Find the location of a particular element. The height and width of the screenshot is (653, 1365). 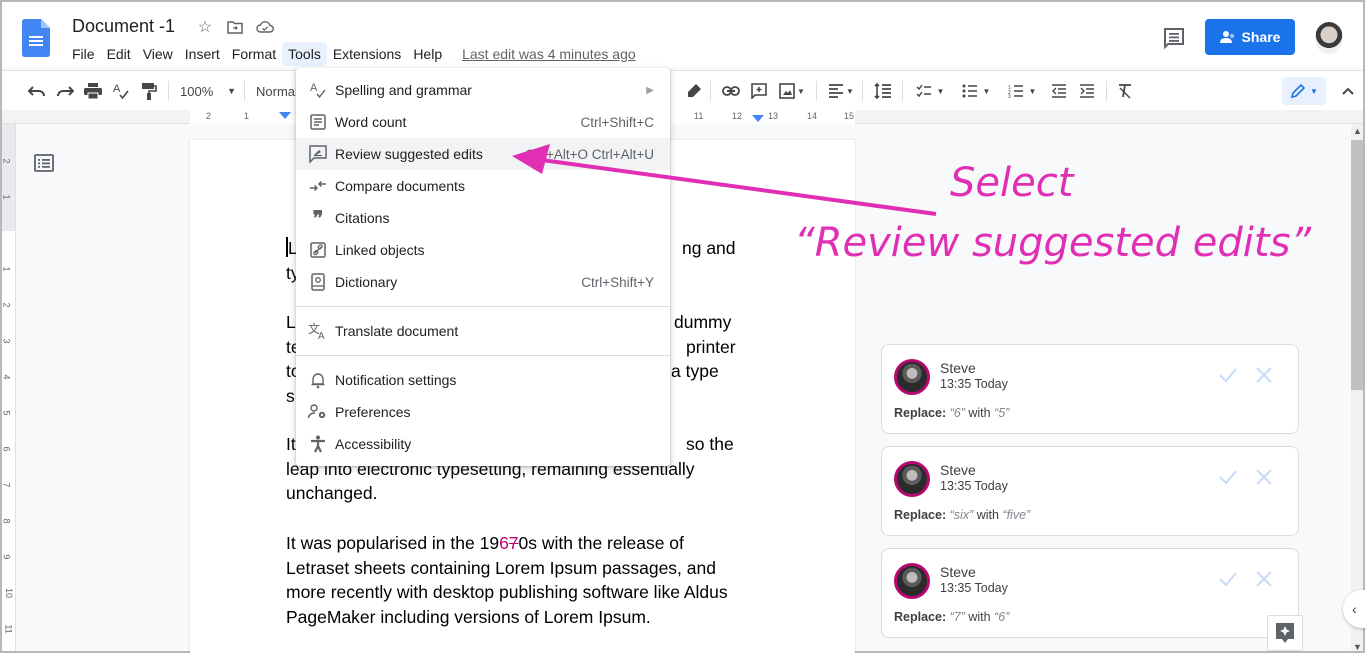

menu-item-preferences: Preferences is located at coordinates (483, 412).